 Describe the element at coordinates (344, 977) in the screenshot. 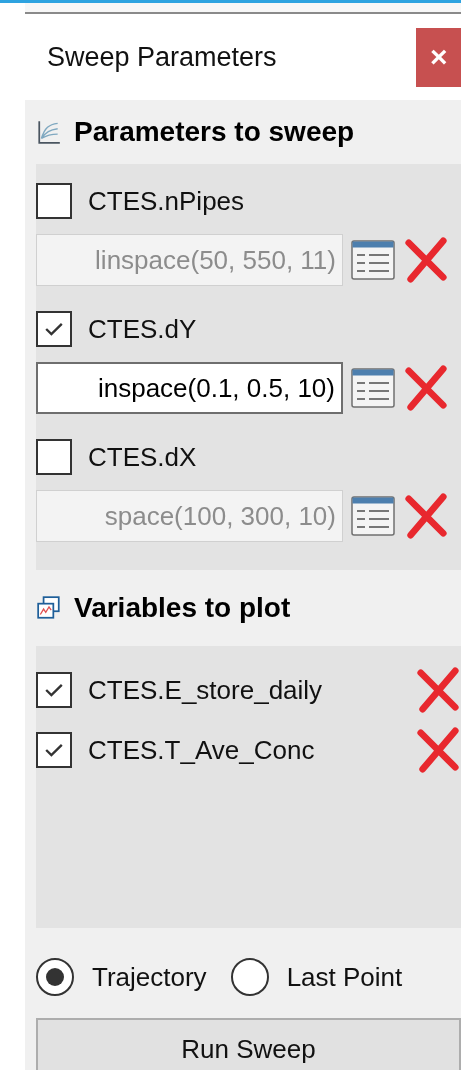

I see `radio-label: Last Point` at that location.